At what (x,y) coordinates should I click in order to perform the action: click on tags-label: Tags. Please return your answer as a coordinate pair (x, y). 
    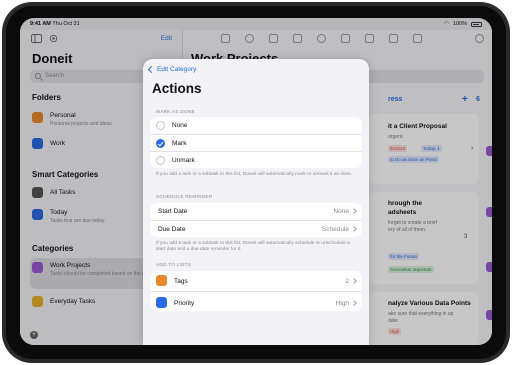
    Looking at the image, I should click on (181, 281).